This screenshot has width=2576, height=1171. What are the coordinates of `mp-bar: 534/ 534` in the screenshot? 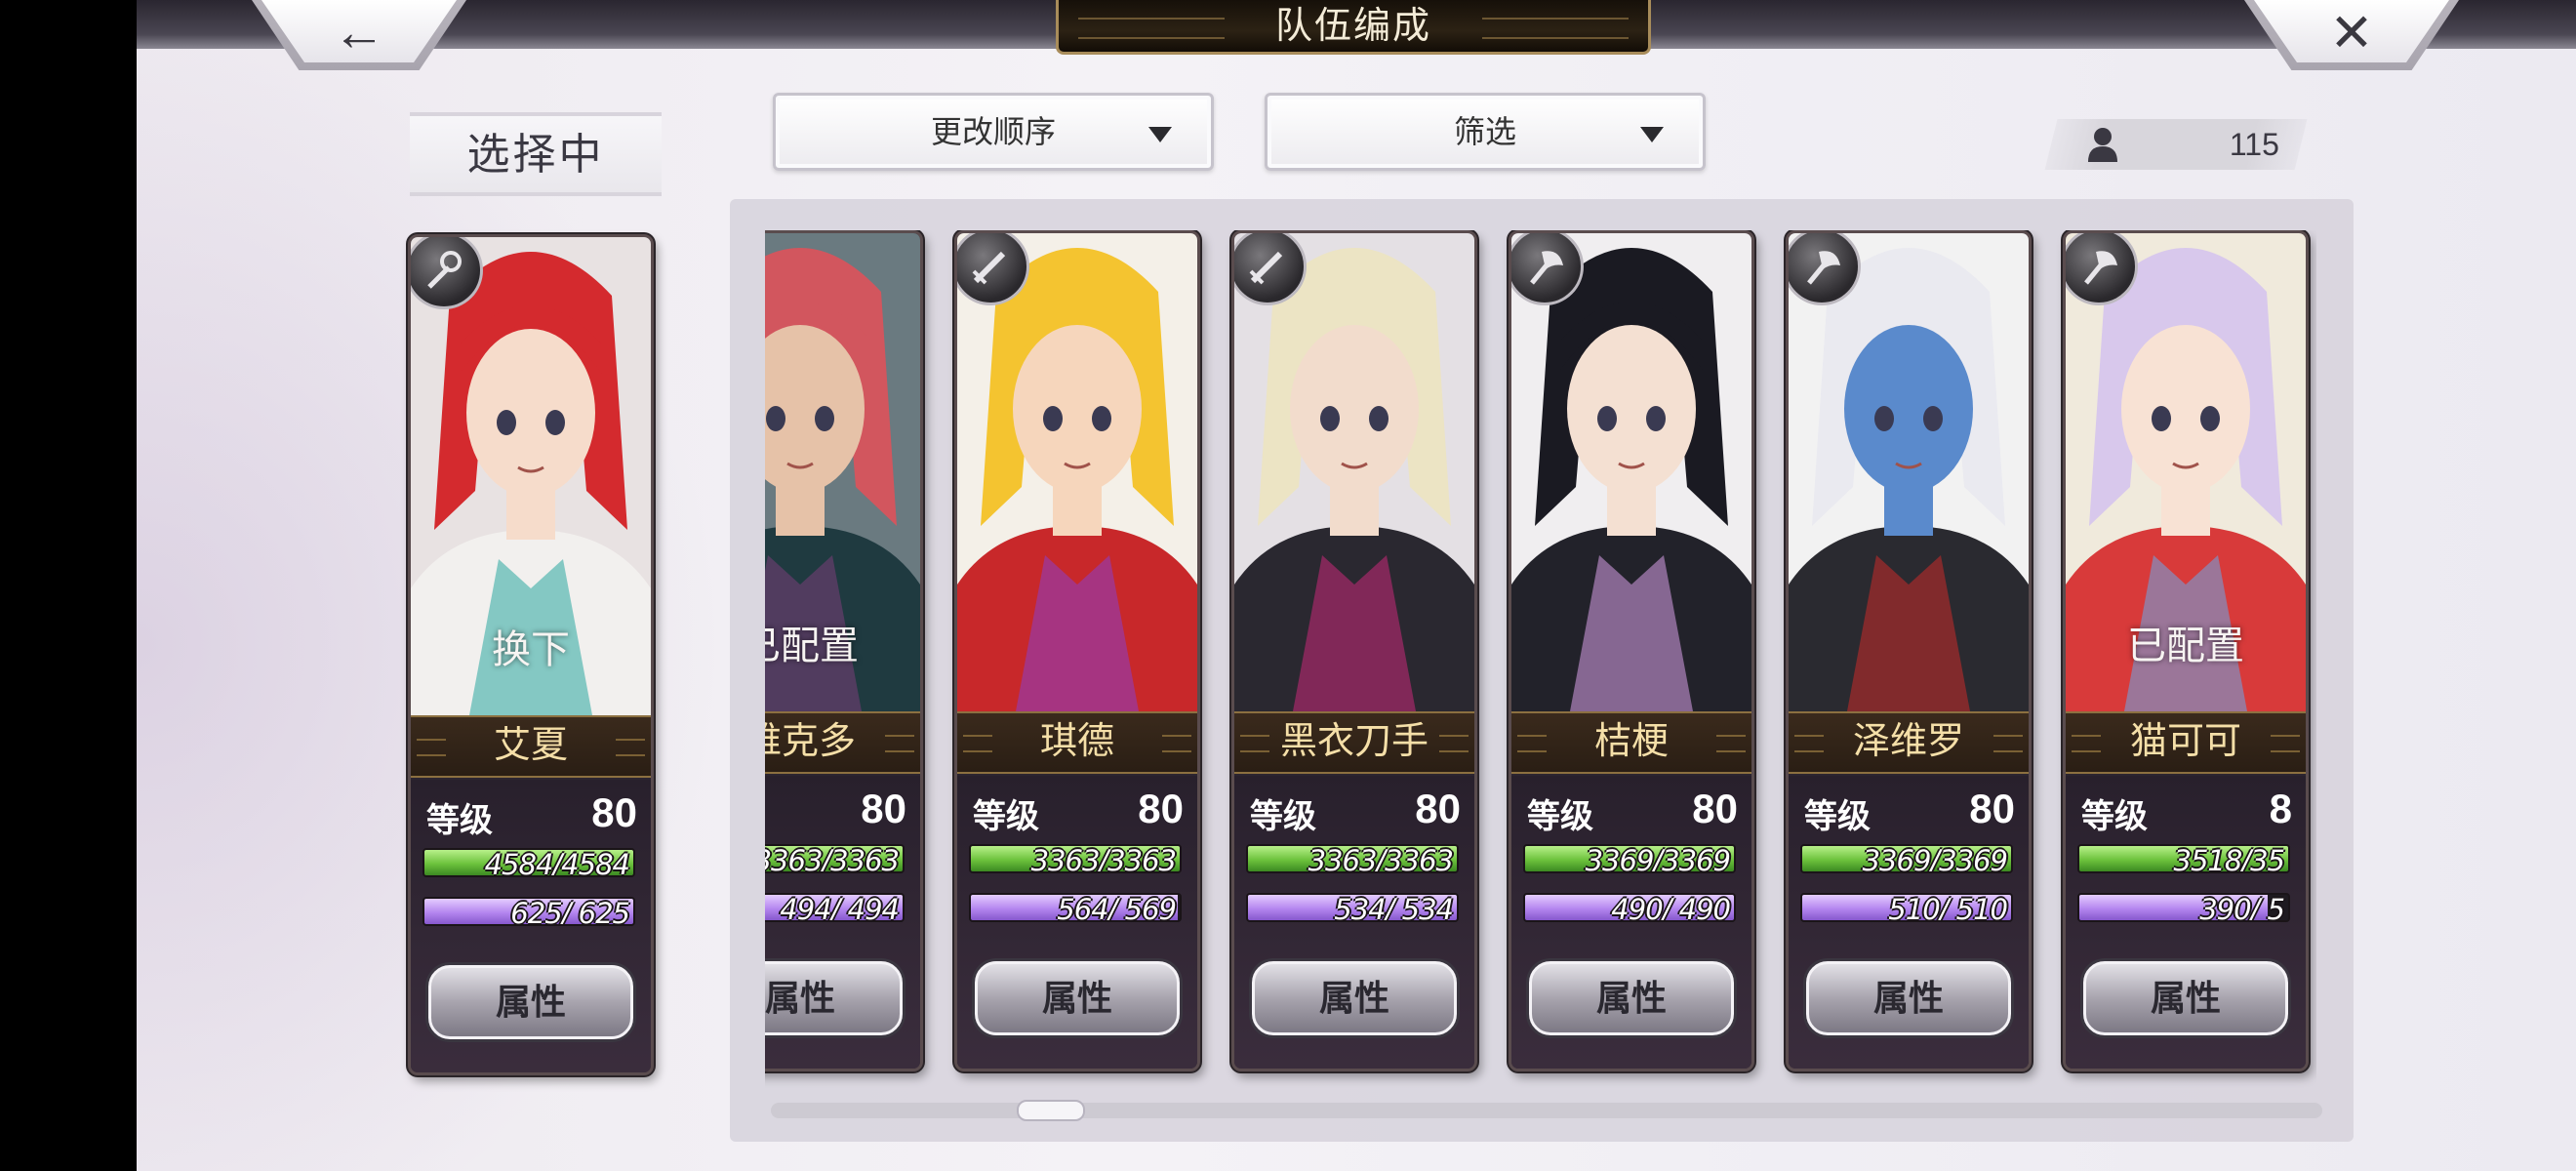 It's located at (1352, 907).